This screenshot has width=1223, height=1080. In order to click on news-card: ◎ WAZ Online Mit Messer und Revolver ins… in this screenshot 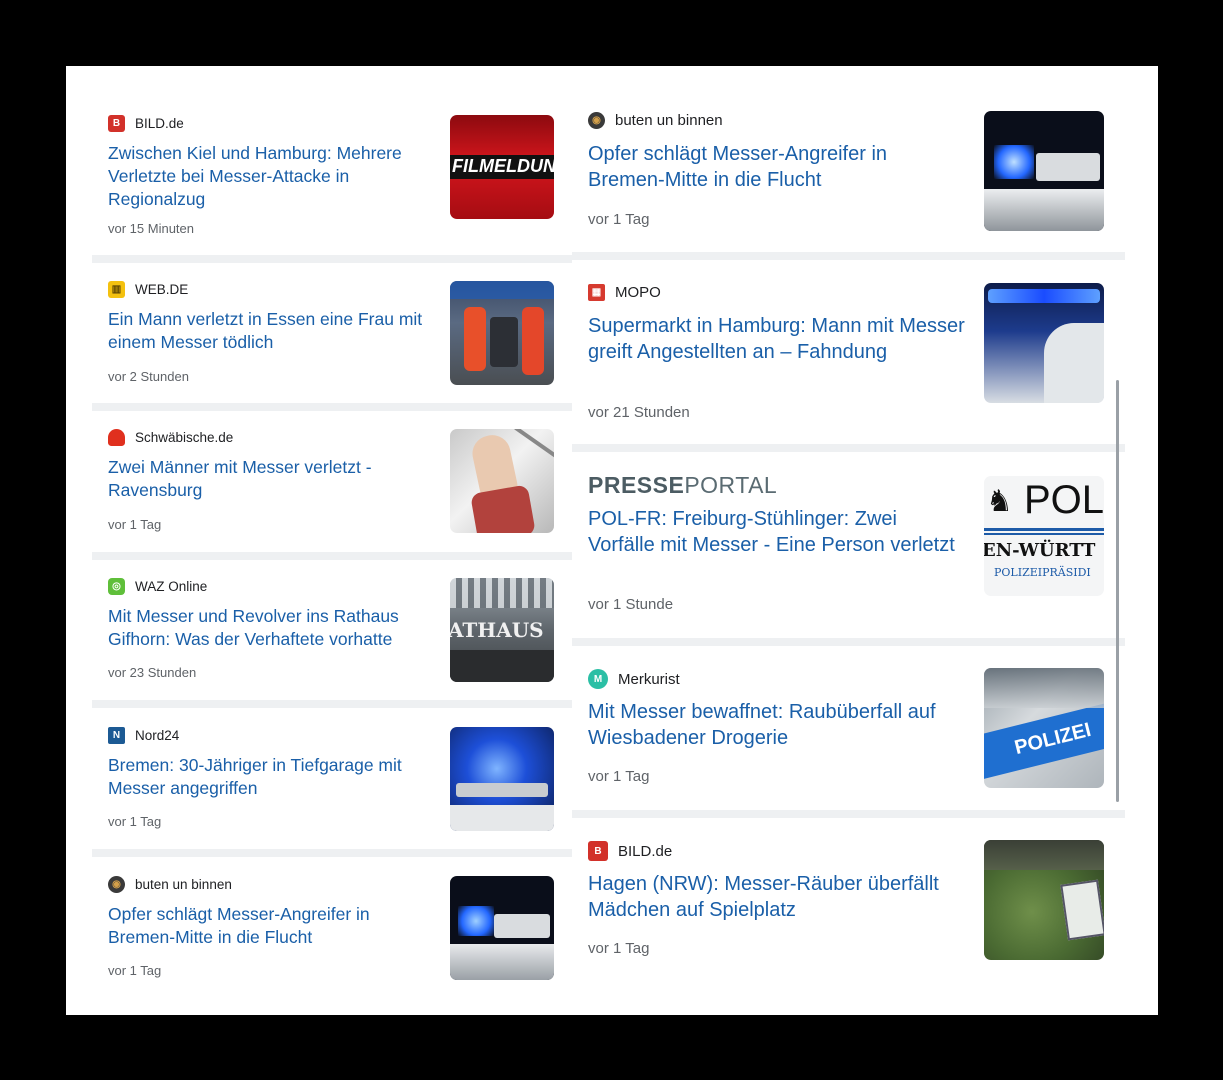, I will do `click(332, 633)`.